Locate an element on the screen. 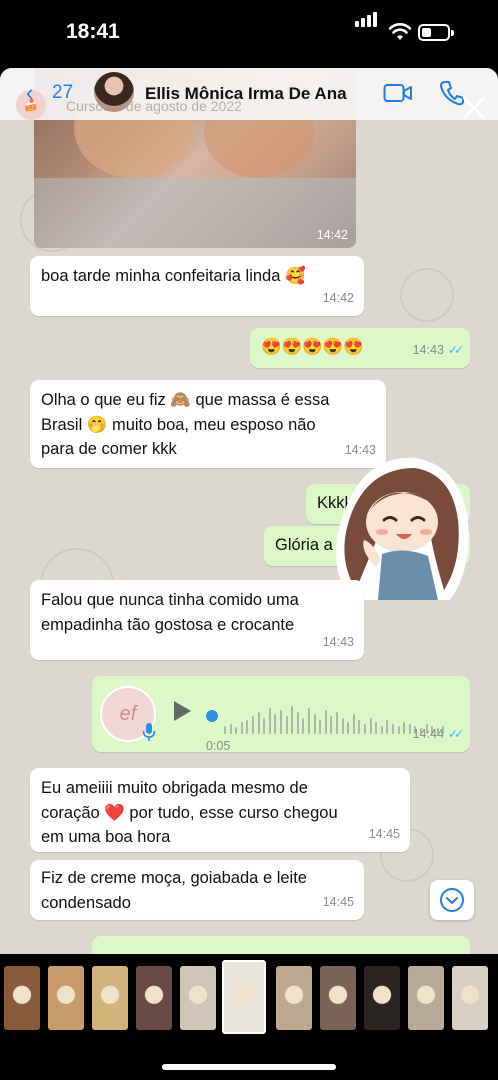 This screenshot has height=1080, width=498. close-icon is located at coordinates (474, 108).